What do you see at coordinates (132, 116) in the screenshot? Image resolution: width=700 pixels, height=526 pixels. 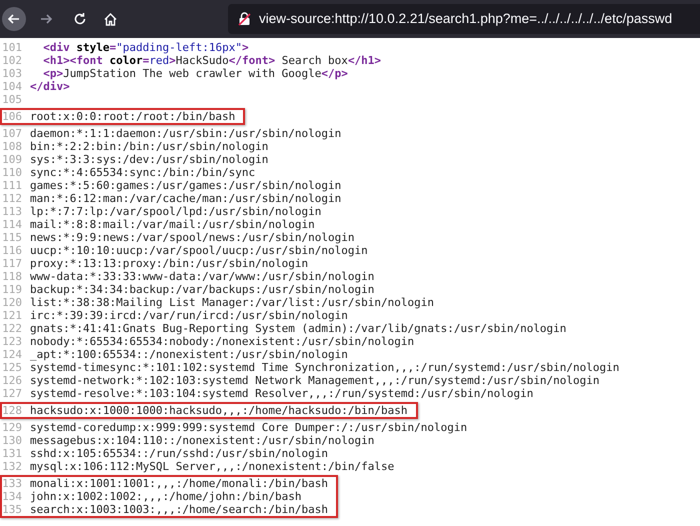 I see `source-line: root:x:0:0:root:/root:/bin/bash` at bounding box center [132, 116].